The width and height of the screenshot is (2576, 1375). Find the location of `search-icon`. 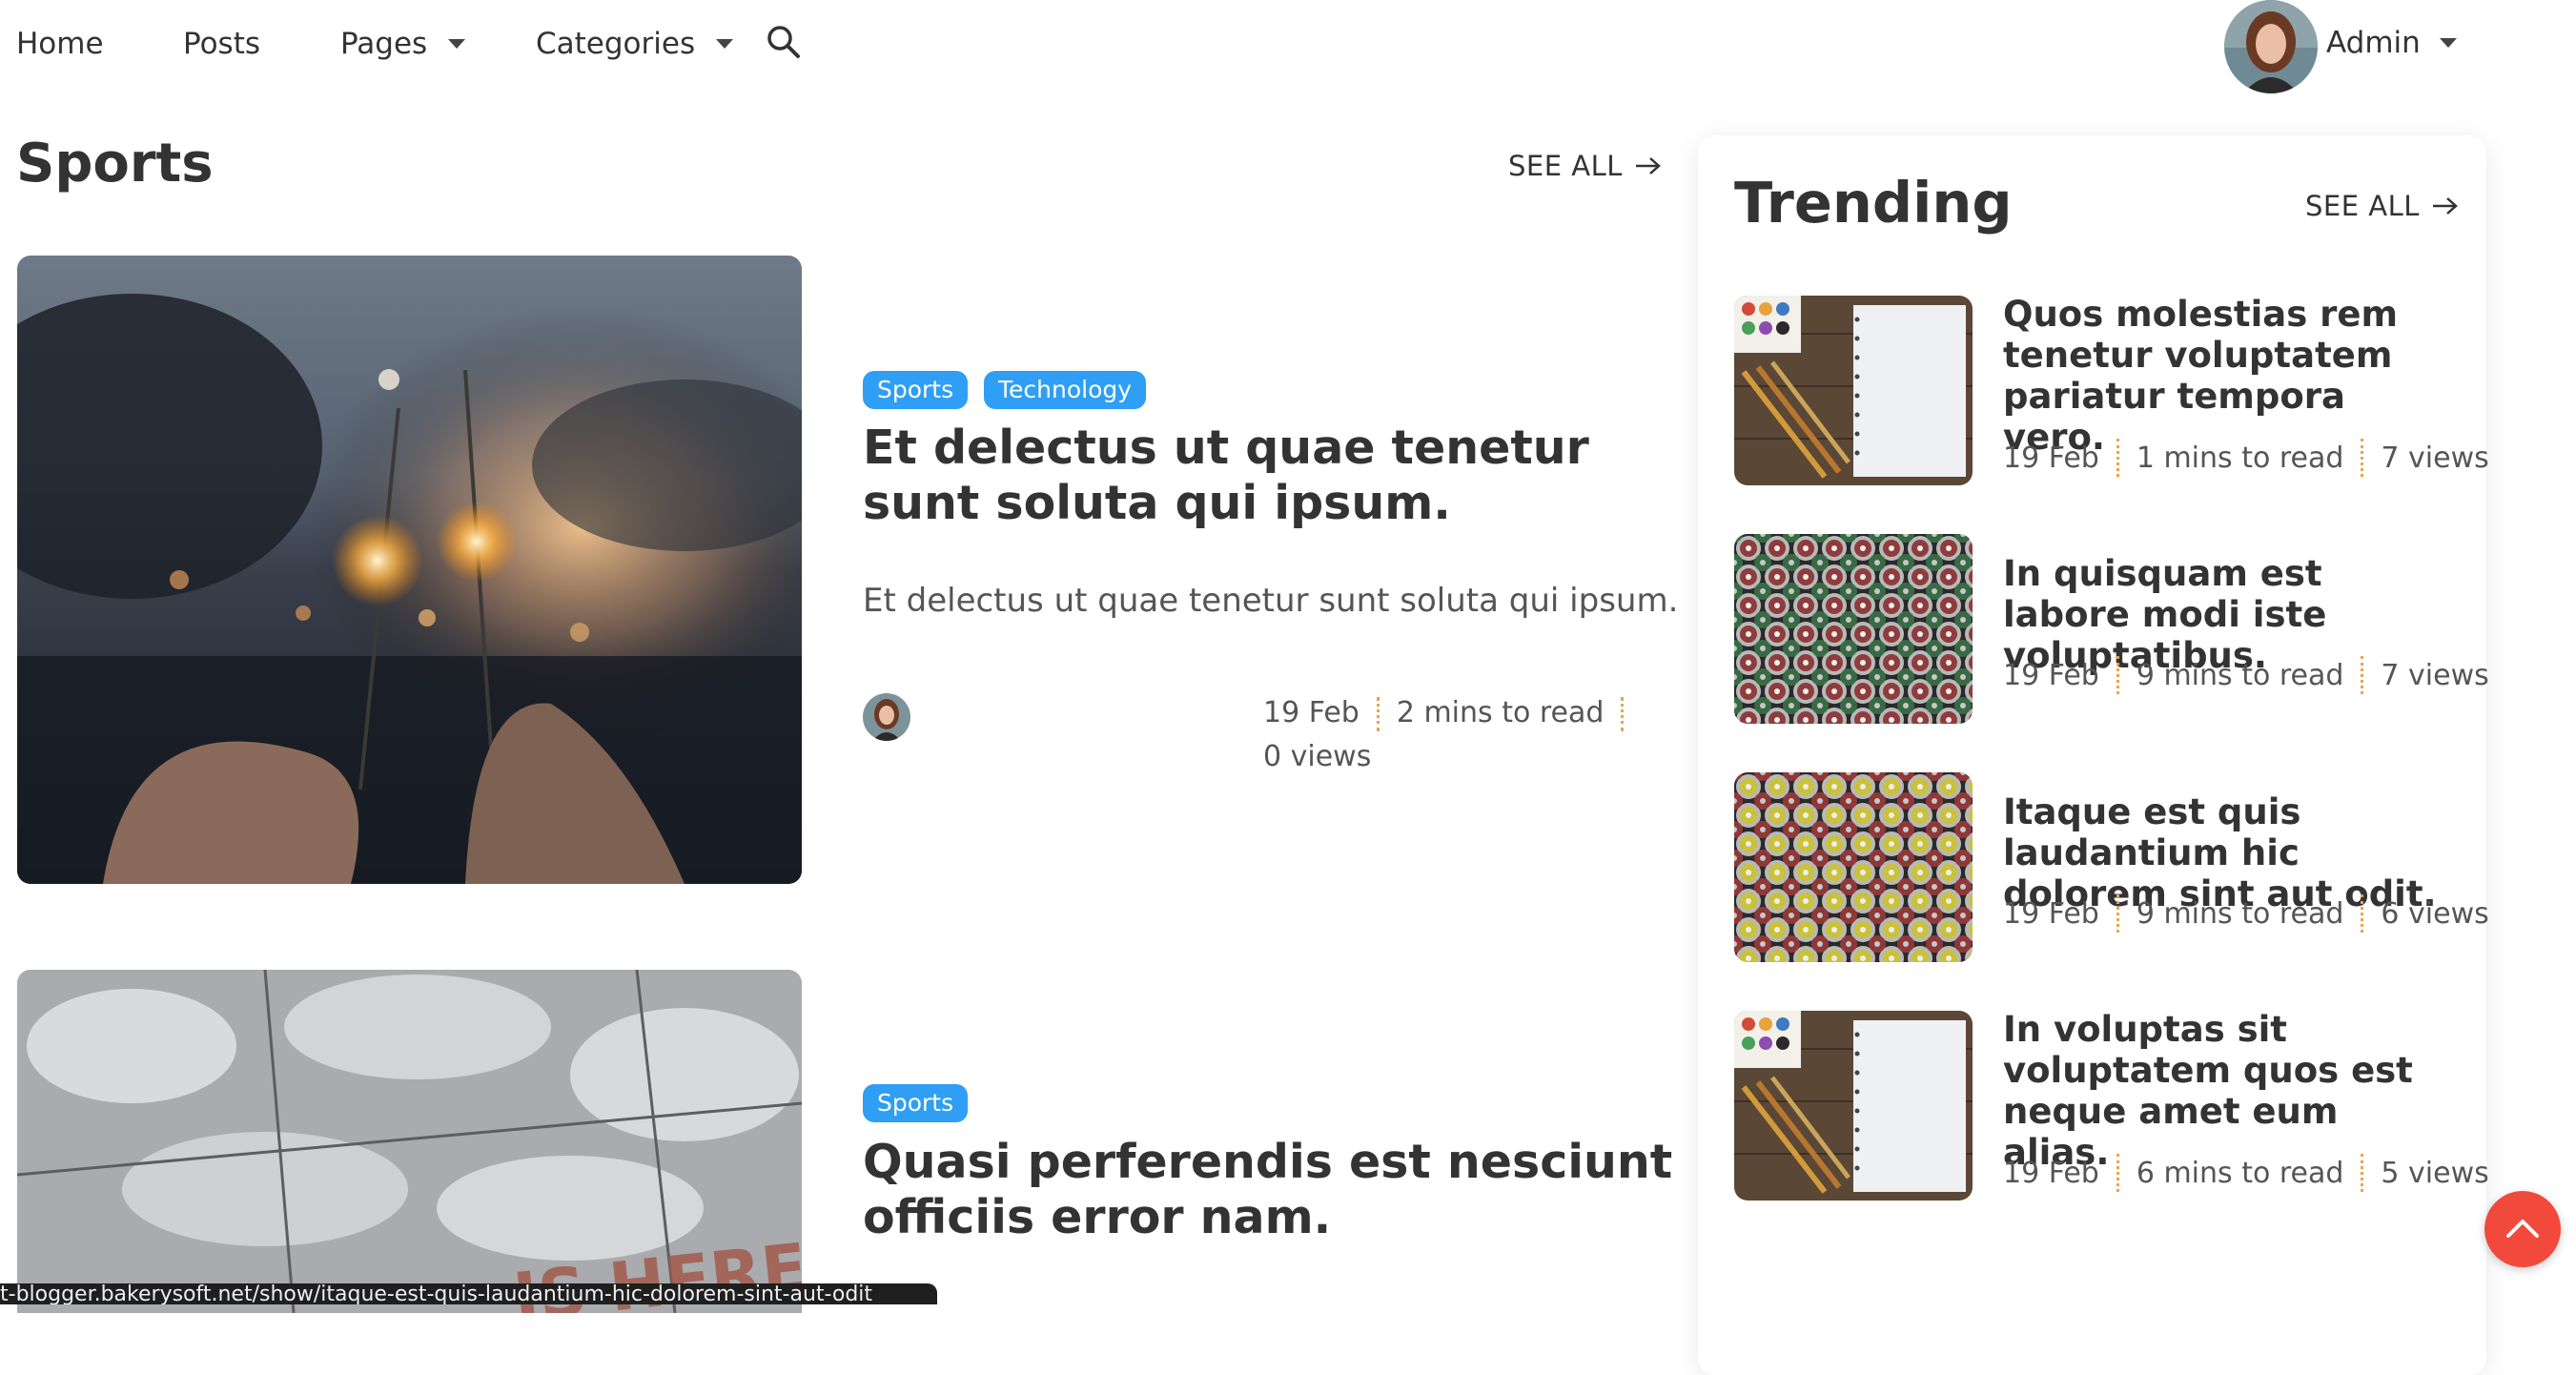

search-icon is located at coordinates (784, 42).